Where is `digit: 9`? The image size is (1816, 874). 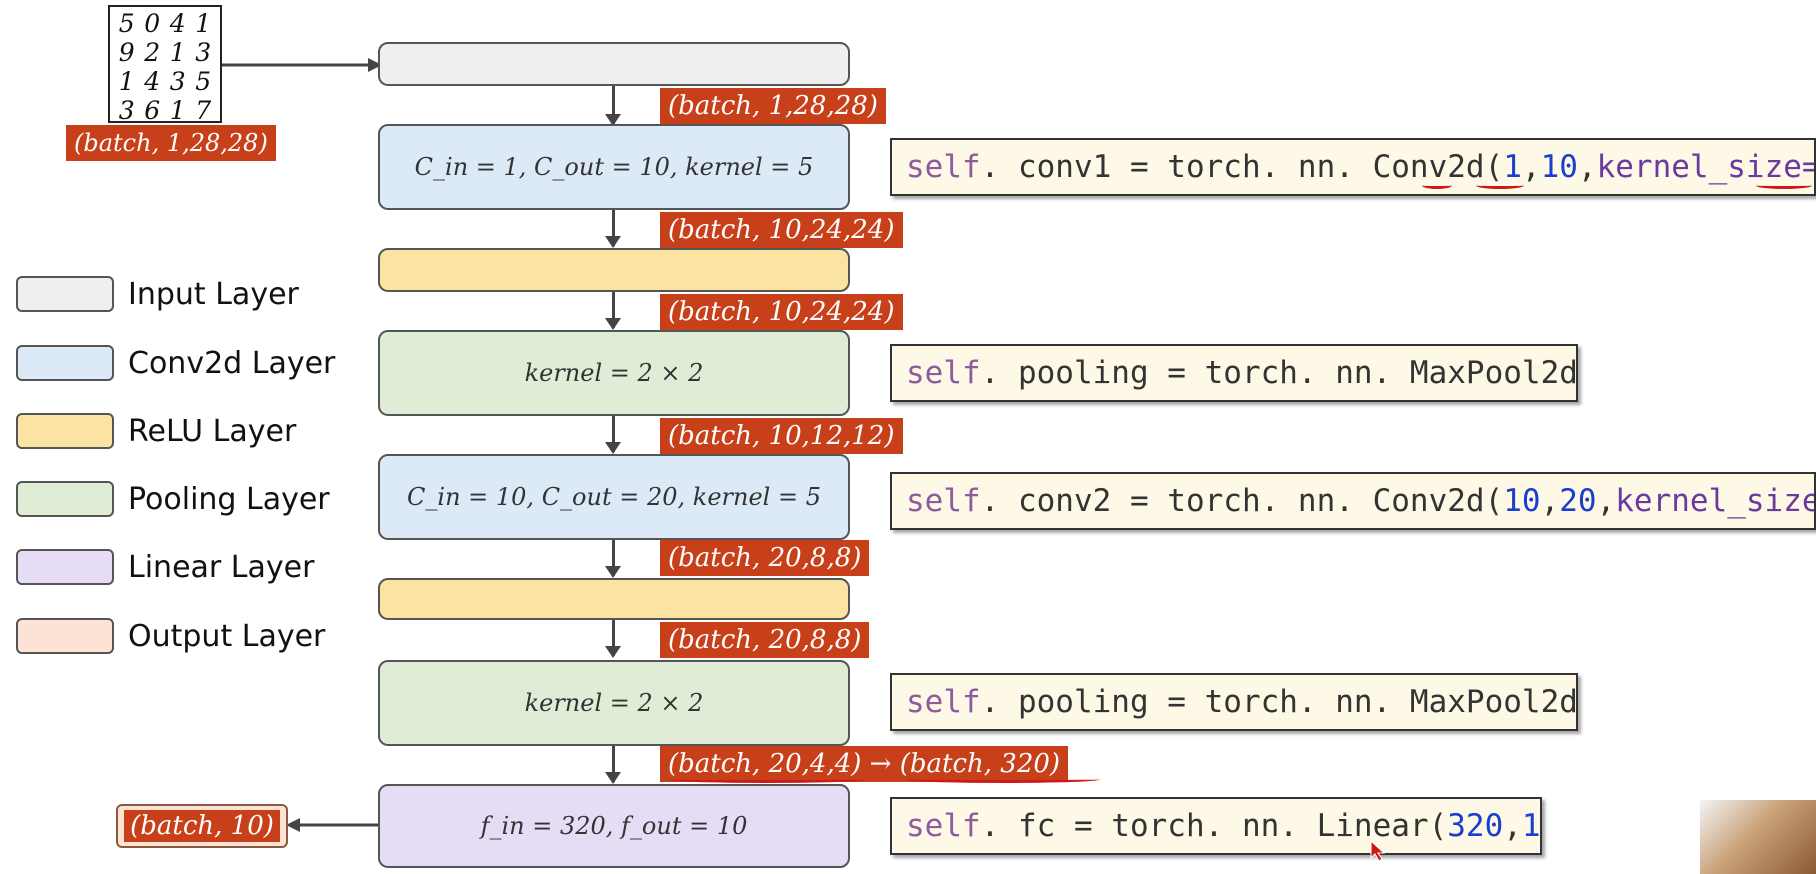 digit: 9 is located at coordinates (126, 52).